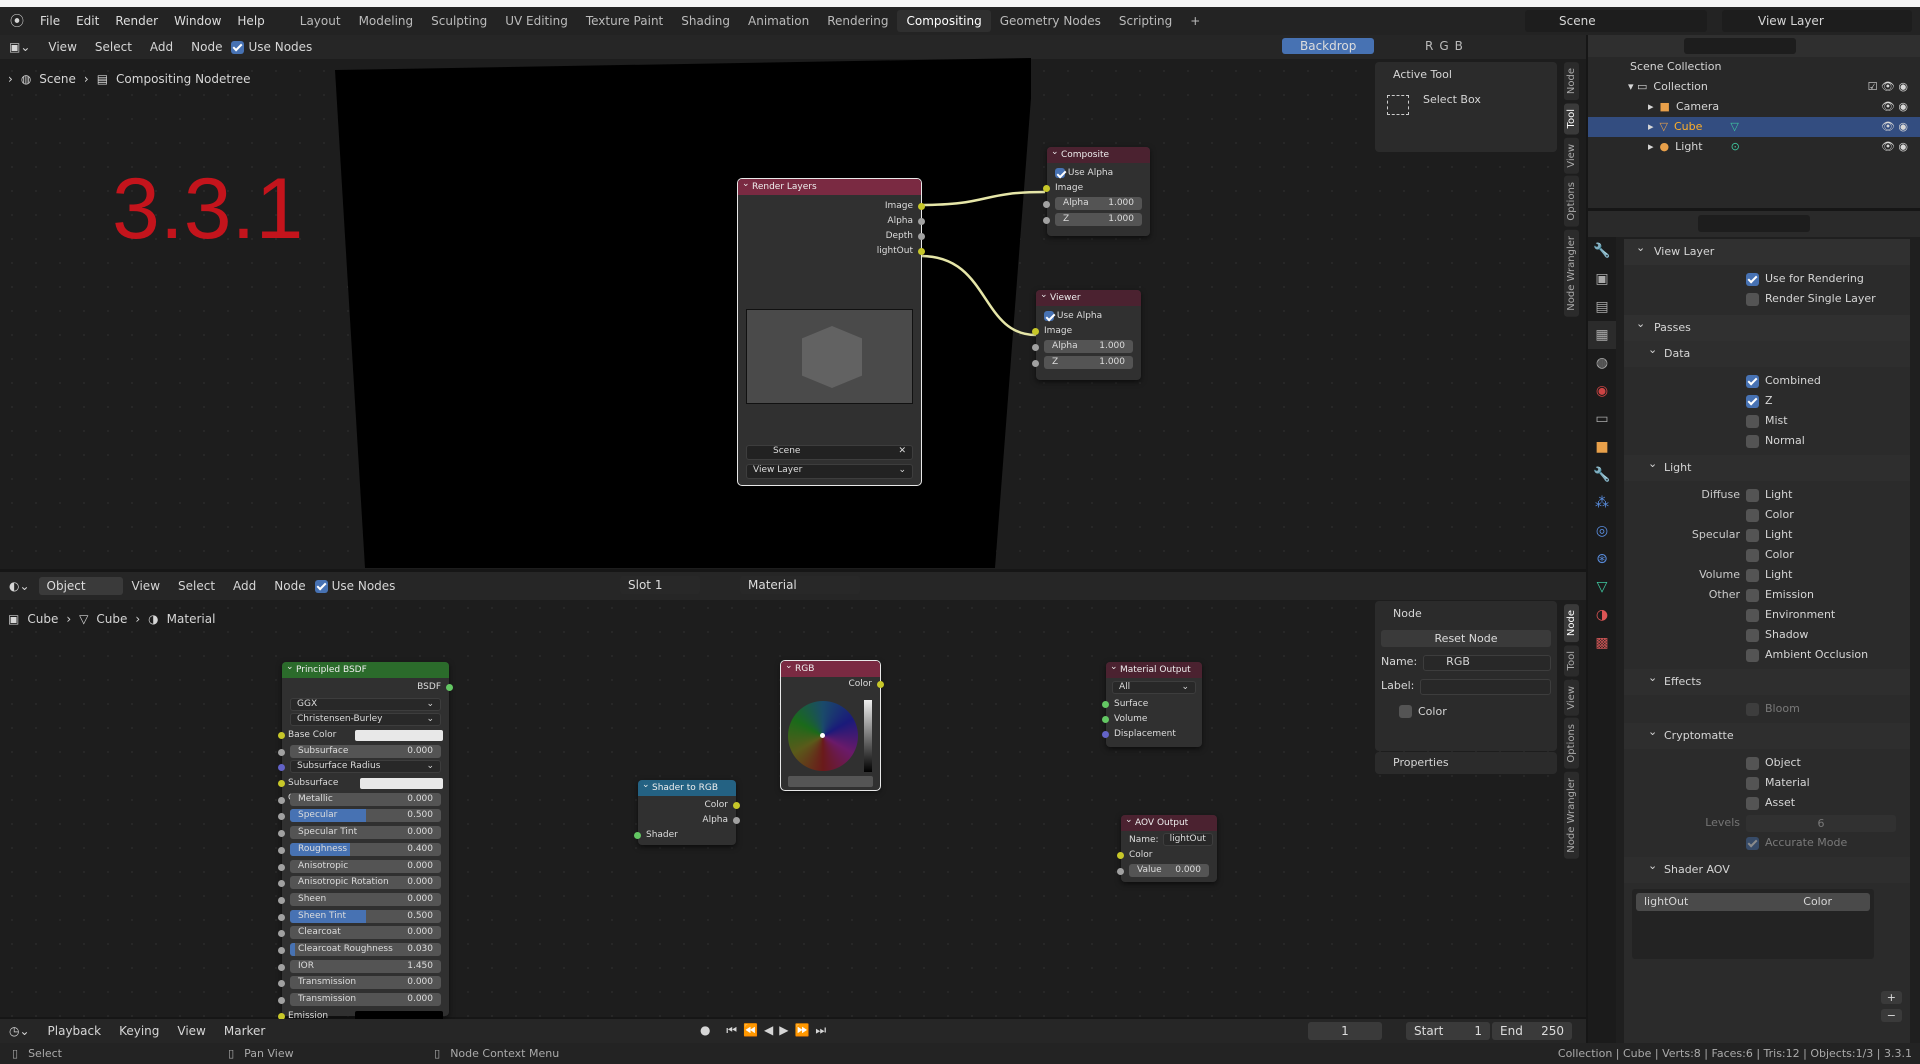  What do you see at coordinates (289, 586) in the screenshot?
I see `shader-menu-node: Node` at bounding box center [289, 586].